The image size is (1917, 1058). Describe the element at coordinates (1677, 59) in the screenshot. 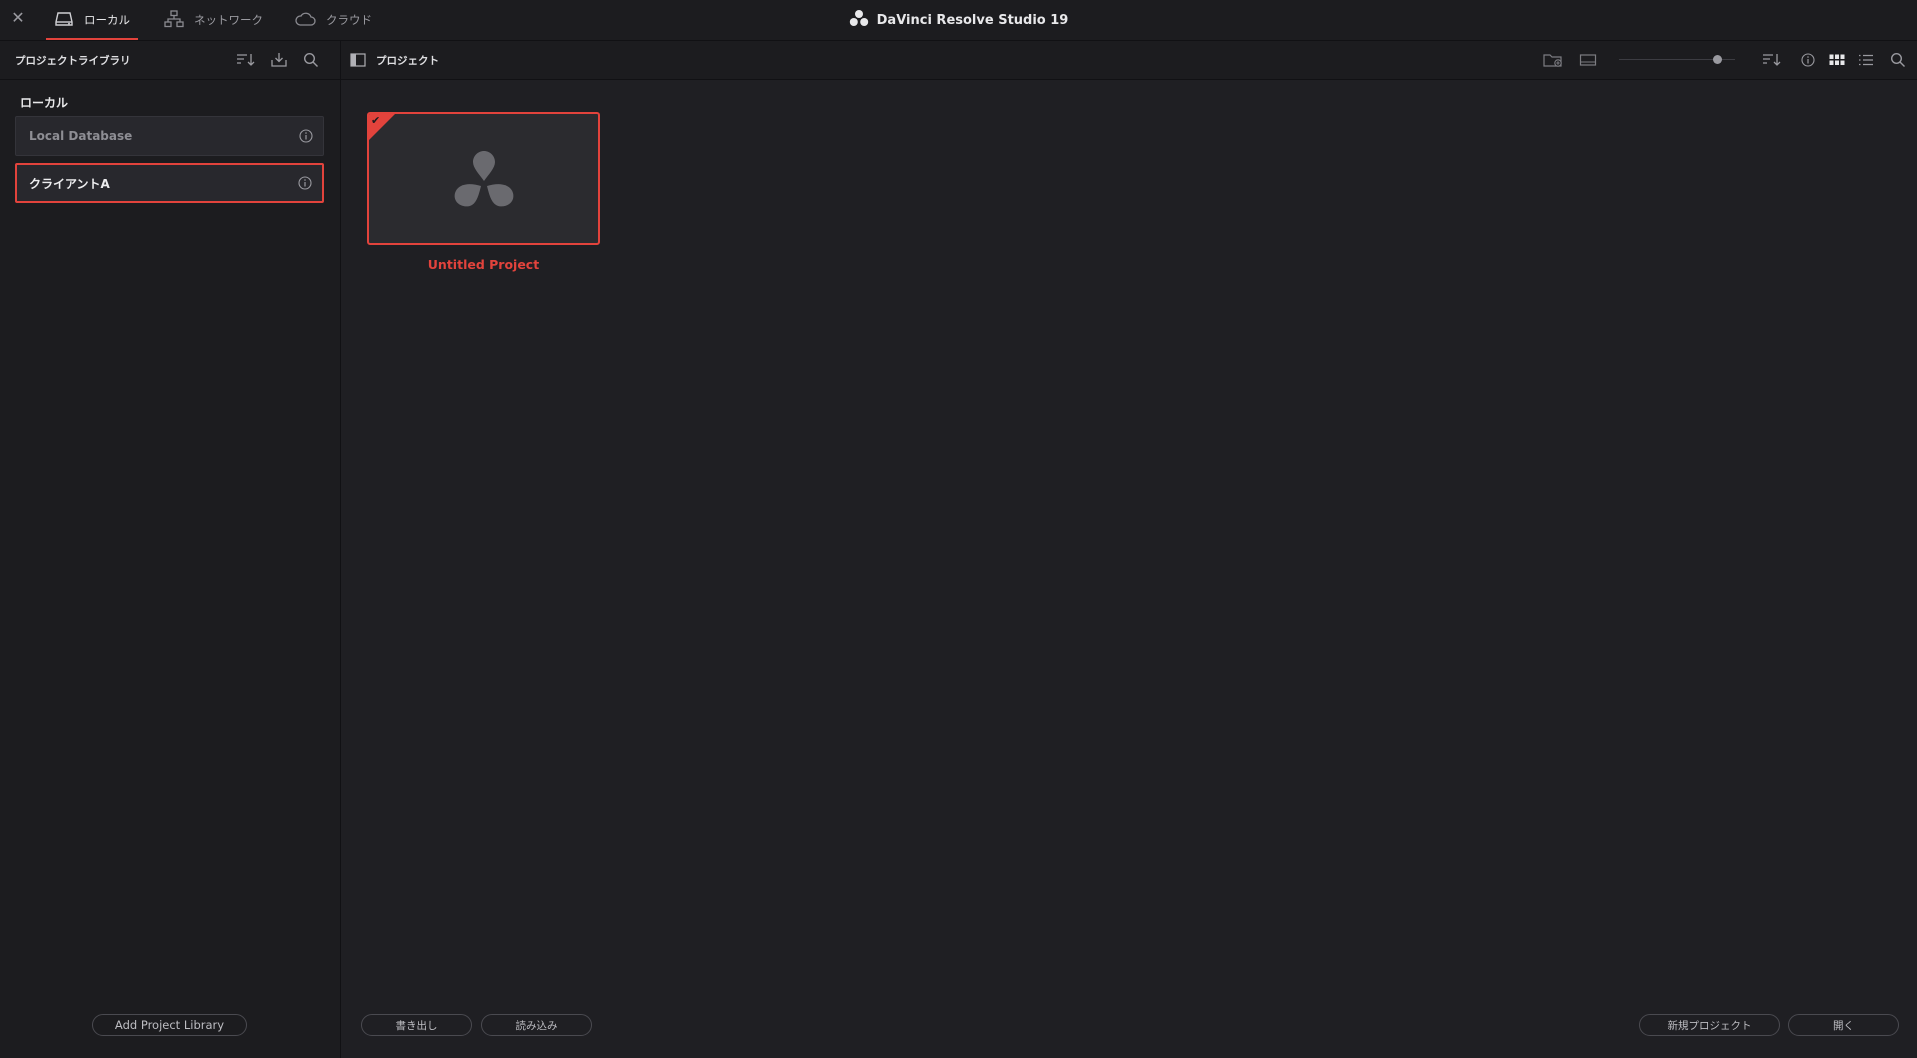

I see `zoom-slider` at that location.